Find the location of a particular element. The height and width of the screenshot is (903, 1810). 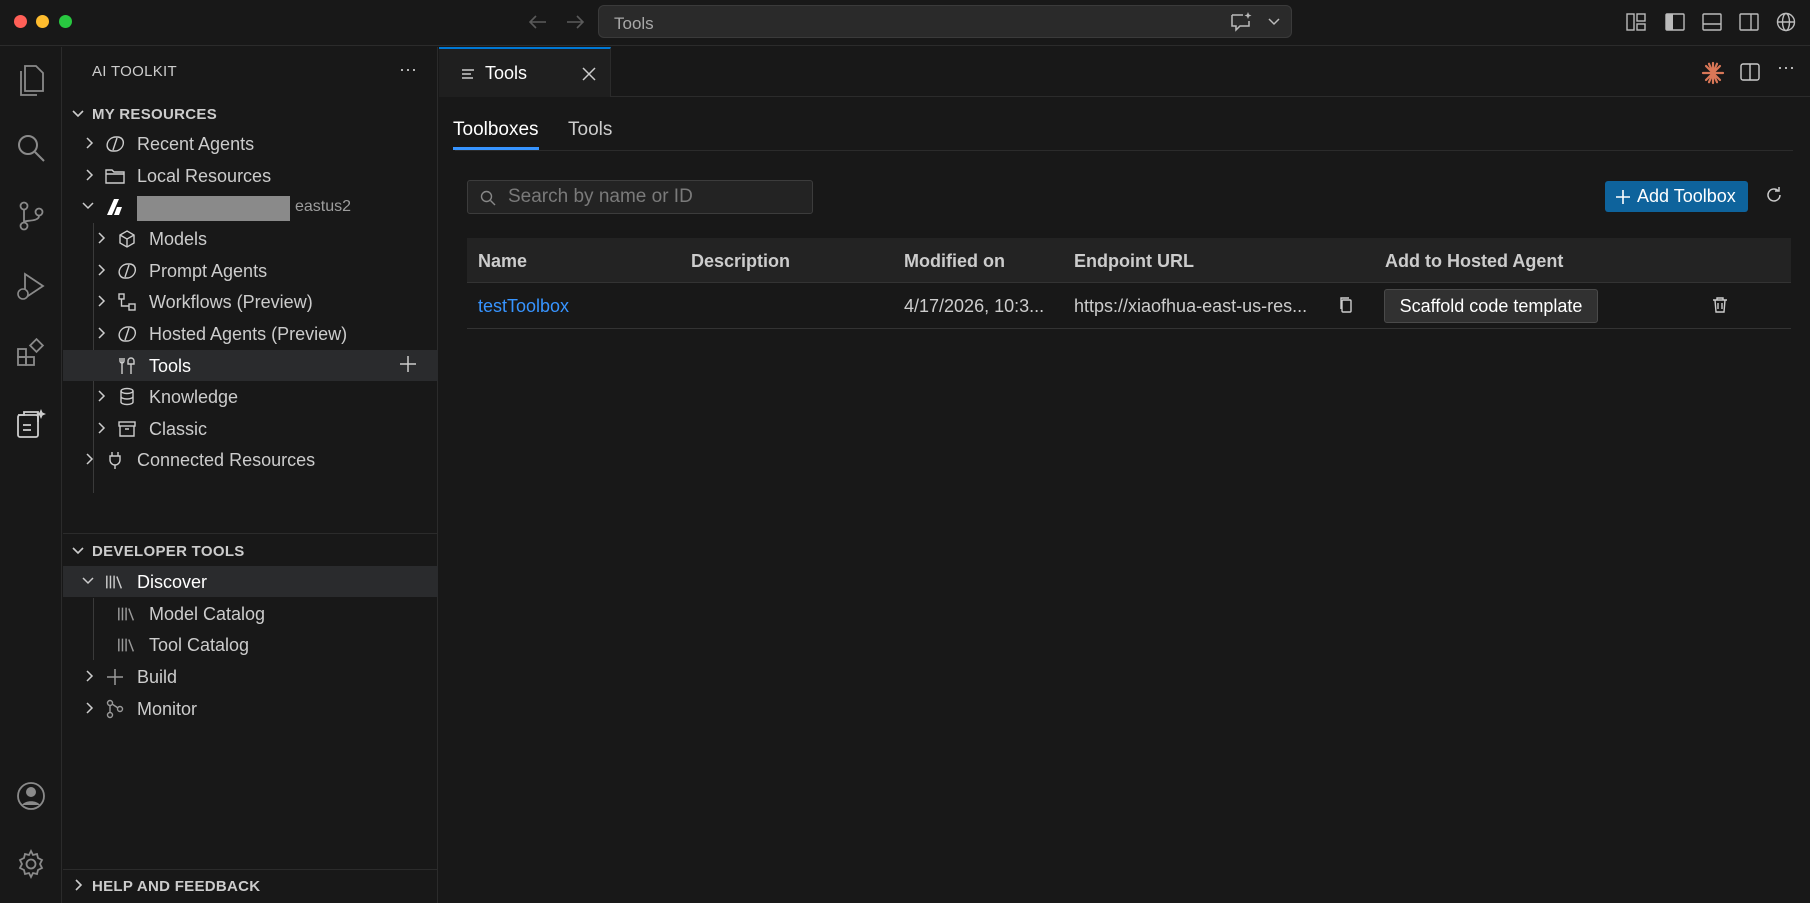

agent-icon is located at coordinates (127, 334).